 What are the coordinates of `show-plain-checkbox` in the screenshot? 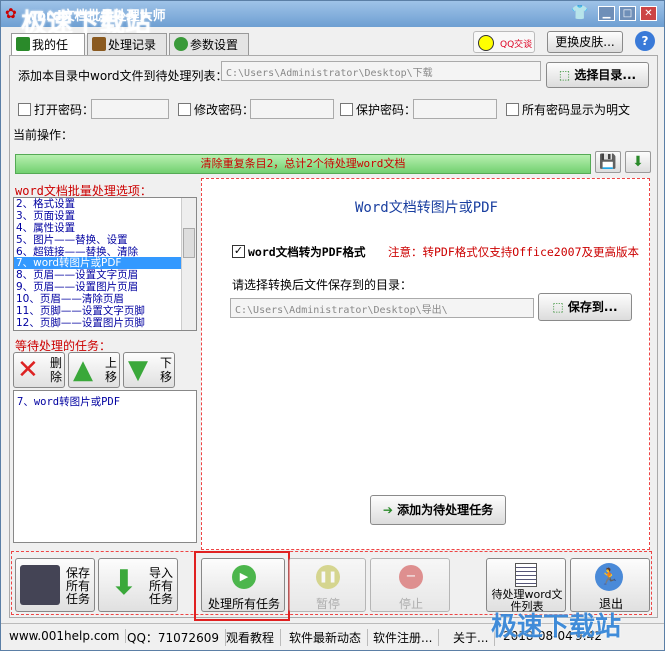 It's located at (512, 109).